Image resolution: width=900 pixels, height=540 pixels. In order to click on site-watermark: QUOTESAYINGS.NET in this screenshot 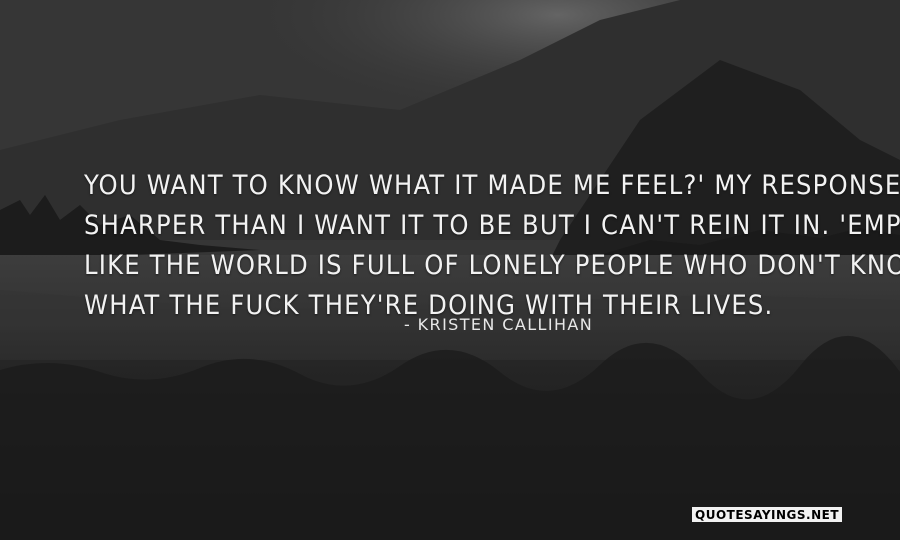, I will do `click(767, 514)`.